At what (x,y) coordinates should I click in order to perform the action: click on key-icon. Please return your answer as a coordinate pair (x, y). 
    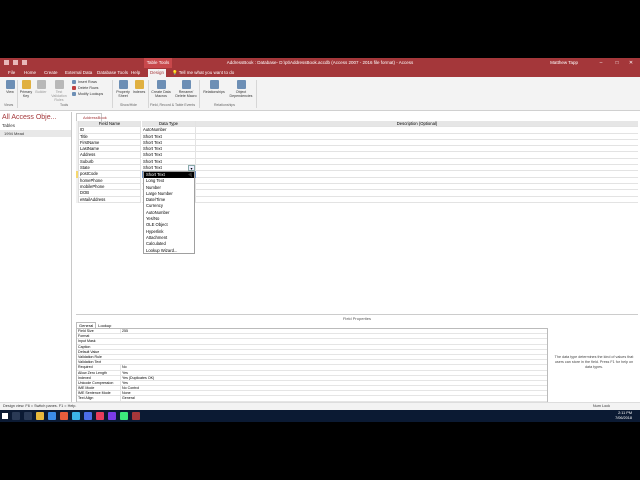
    Looking at the image, I should click on (26, 84).